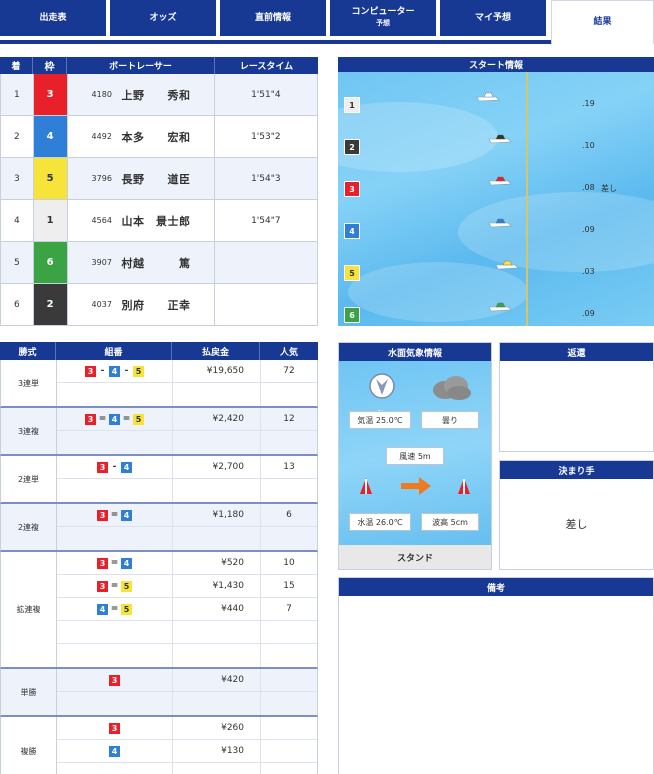 The width and height of the screenshot is (654, 774). I want to click on racer-name: 山本 景士郎, so click(156, 221).